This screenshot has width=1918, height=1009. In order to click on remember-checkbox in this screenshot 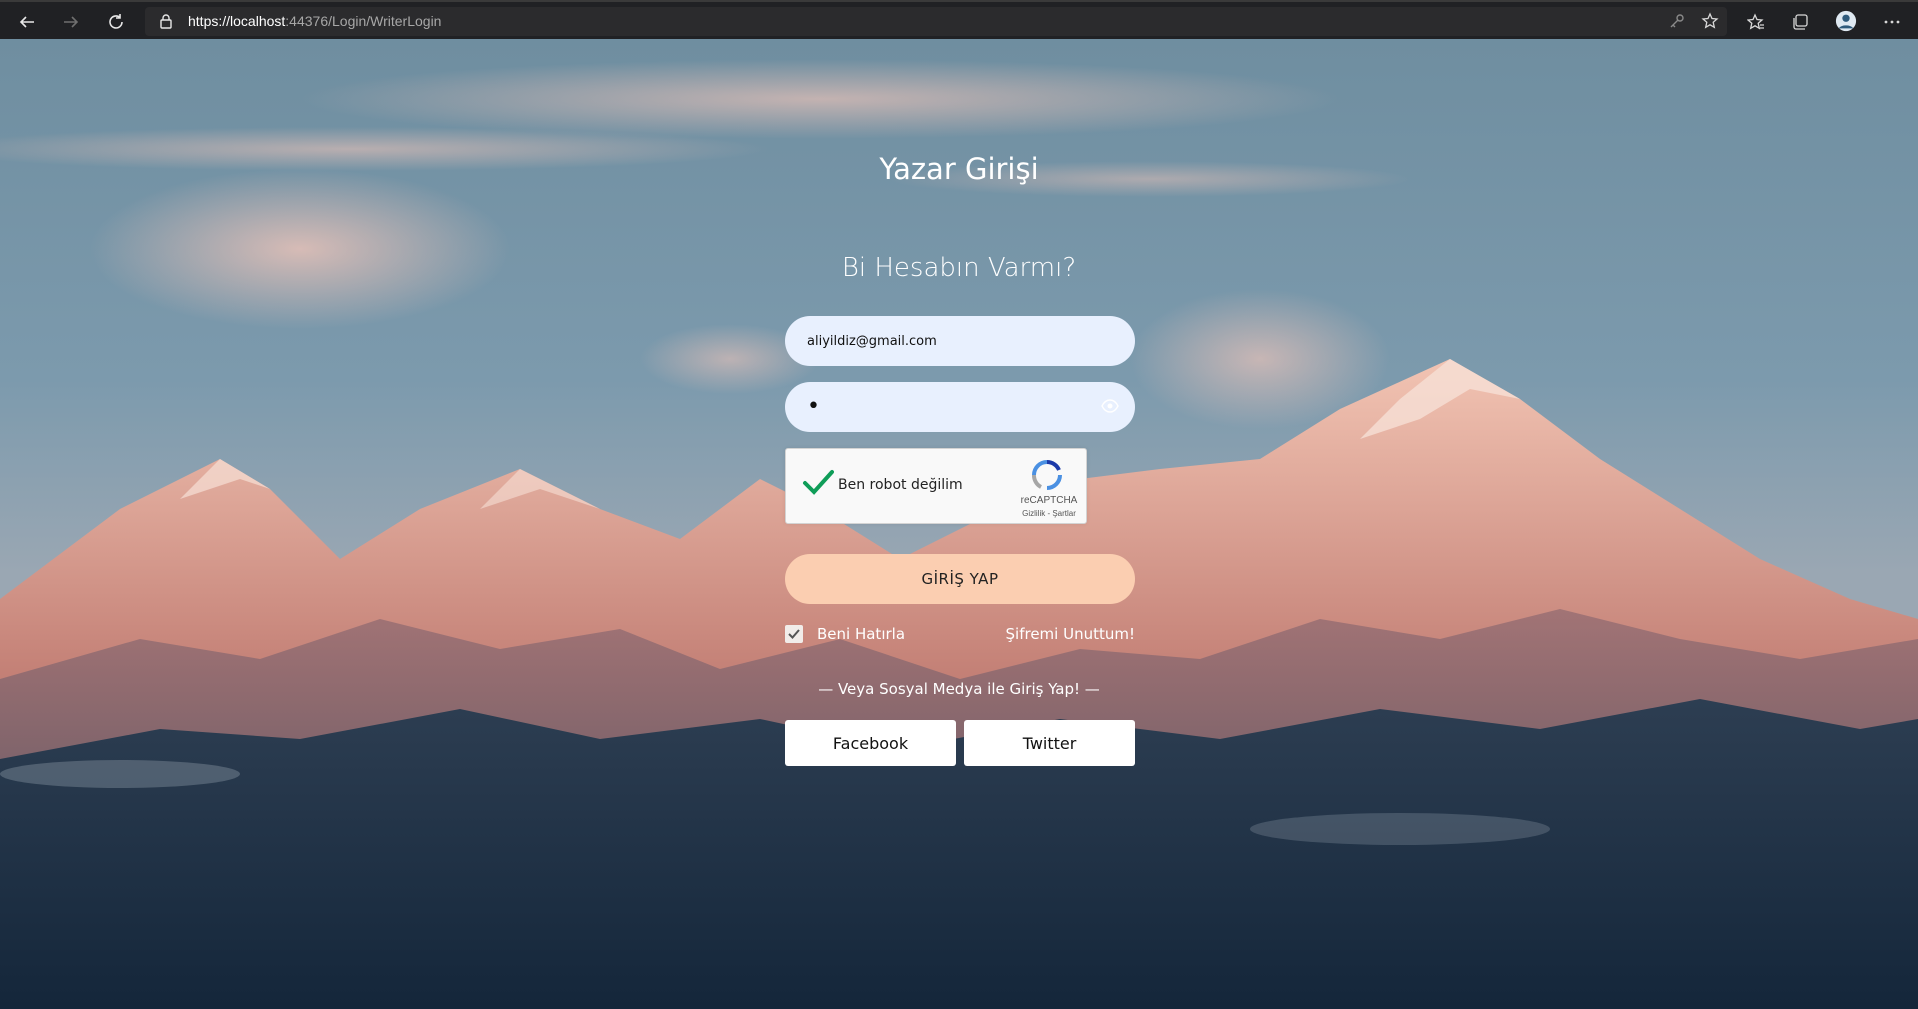, I will do `click(794, 634)`.